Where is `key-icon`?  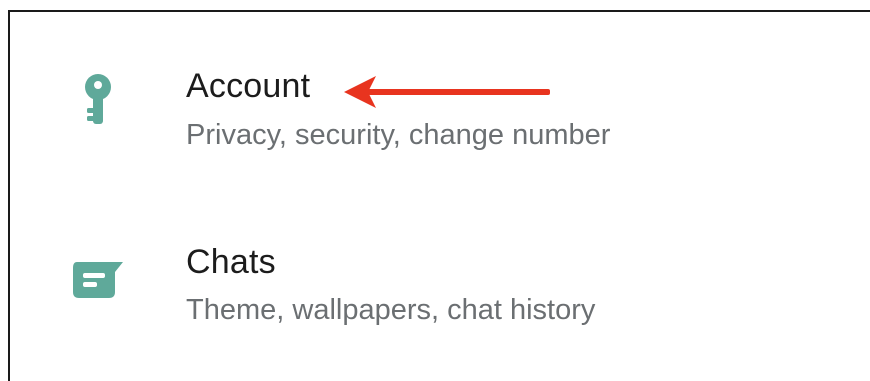
key-icon is located at coordinates (98, 100).